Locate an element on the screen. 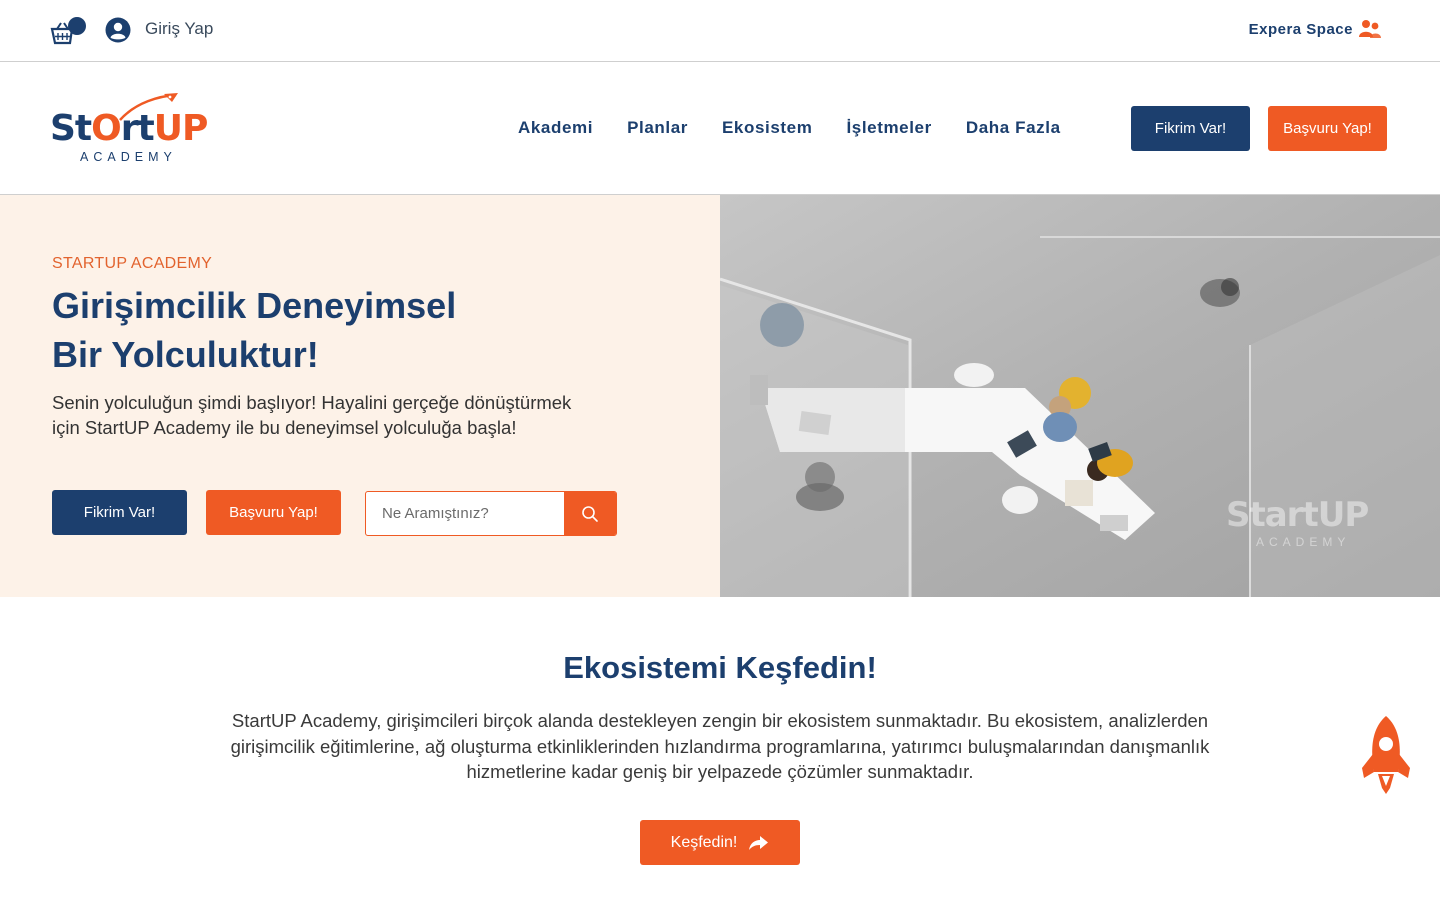  expera-space-link: Expera Space is located at coordinates (1301, 29).